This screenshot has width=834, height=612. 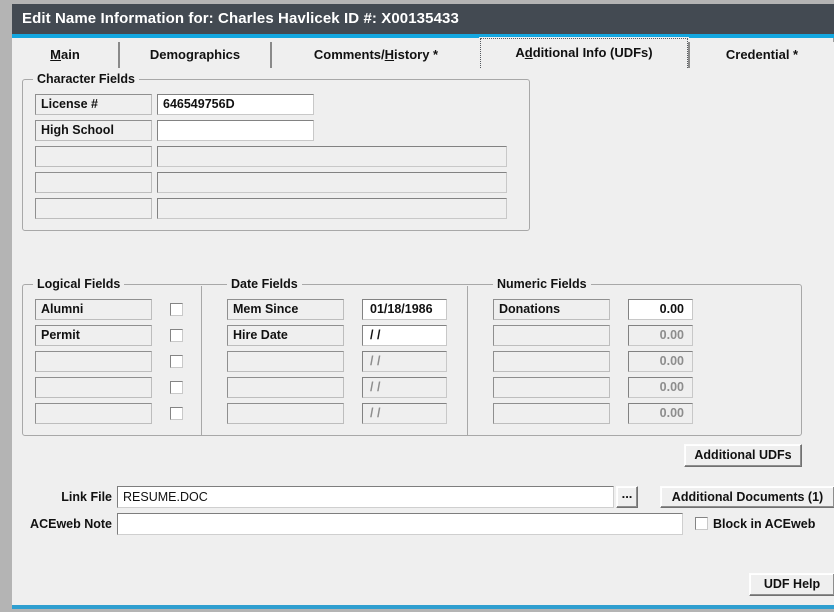 What do you see at coordinates (660, 309) in the screenshot?
I see `numeric-field-input-0: 0.00` at bounding box center [660, 309].